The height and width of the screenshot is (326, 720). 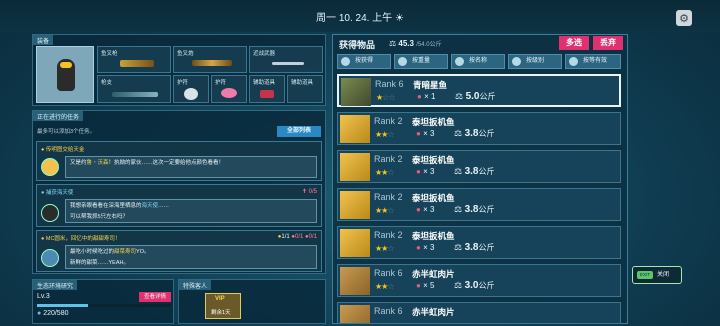 What do you see at coordinates (388, 273) in the screenshot?
I see `item-rank: Rank 6` at bounding box center [388, 273].